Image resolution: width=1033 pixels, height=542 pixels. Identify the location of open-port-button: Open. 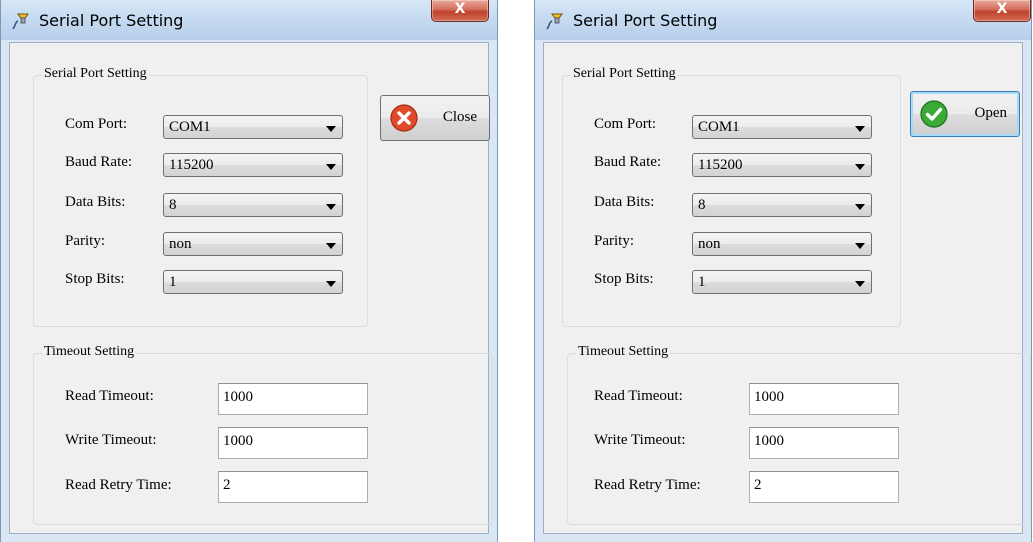
(965, 114).